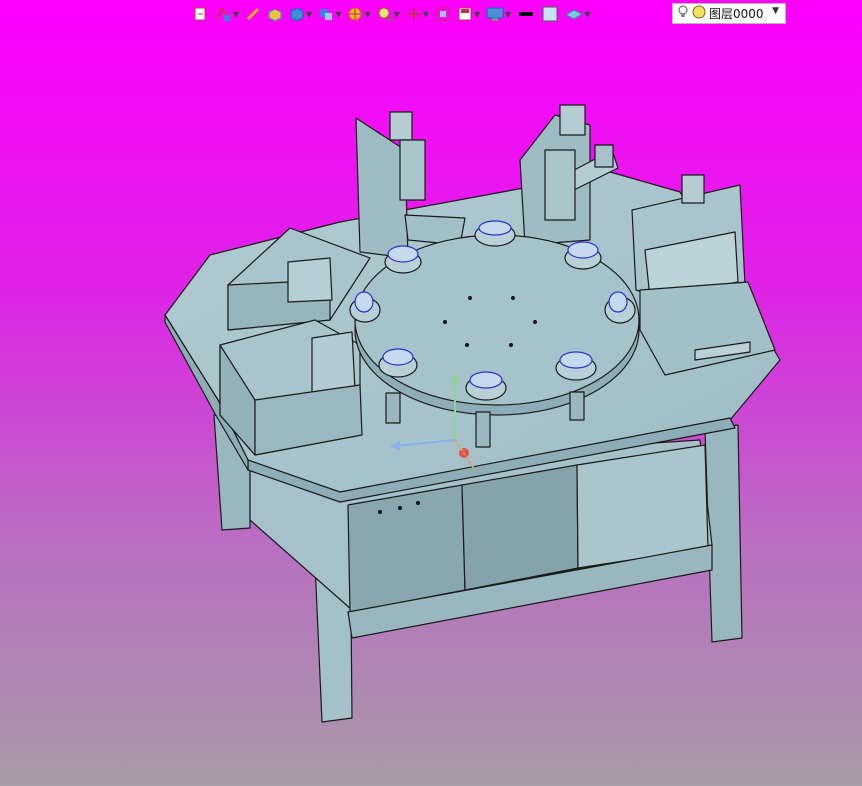 This screenshot has height=786, width=862. What do you see at coordinates (226, 14) in the screenshot?
I see `sketch-icon: ▼` at bounding box center [226, 14].